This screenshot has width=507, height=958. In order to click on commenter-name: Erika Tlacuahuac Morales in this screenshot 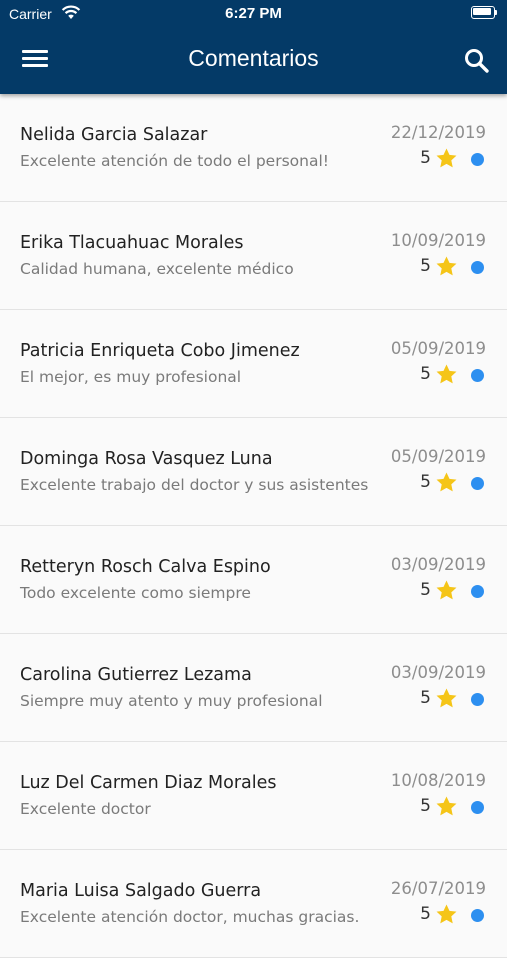, I will do `click(132, 243)`.